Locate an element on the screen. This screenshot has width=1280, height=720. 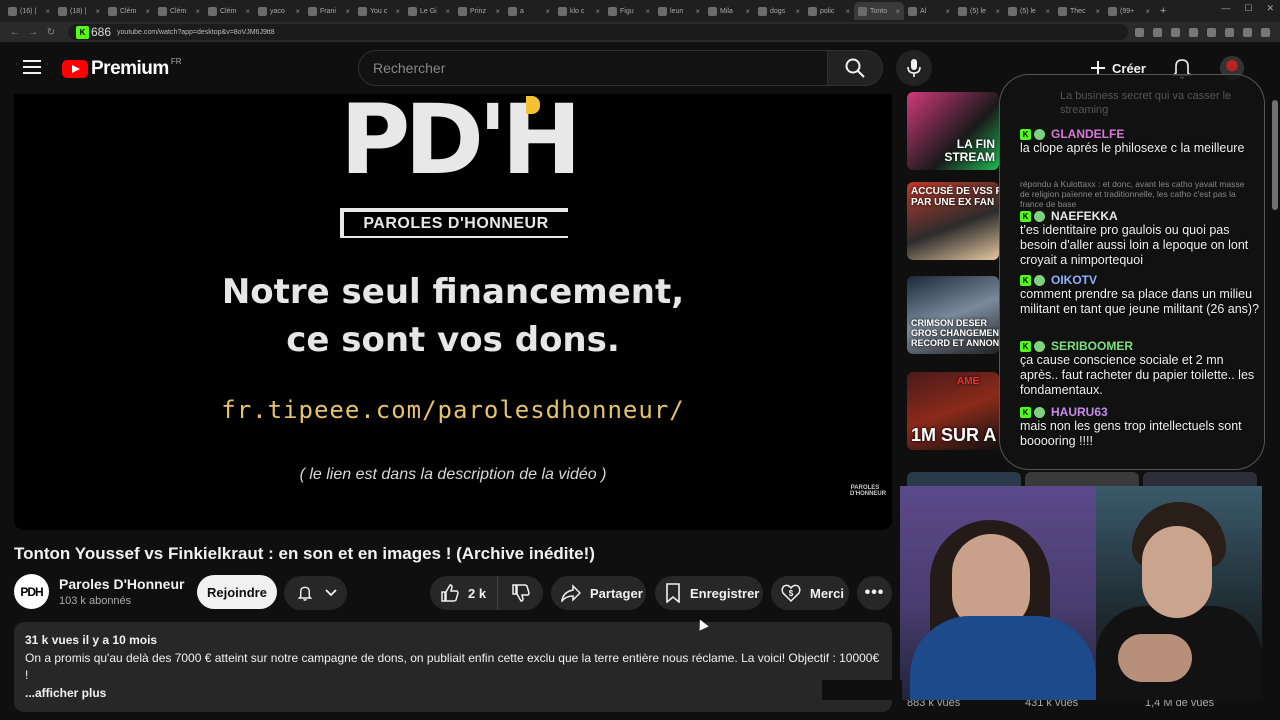
streamer-hands is located at coordinates (1155, 658).